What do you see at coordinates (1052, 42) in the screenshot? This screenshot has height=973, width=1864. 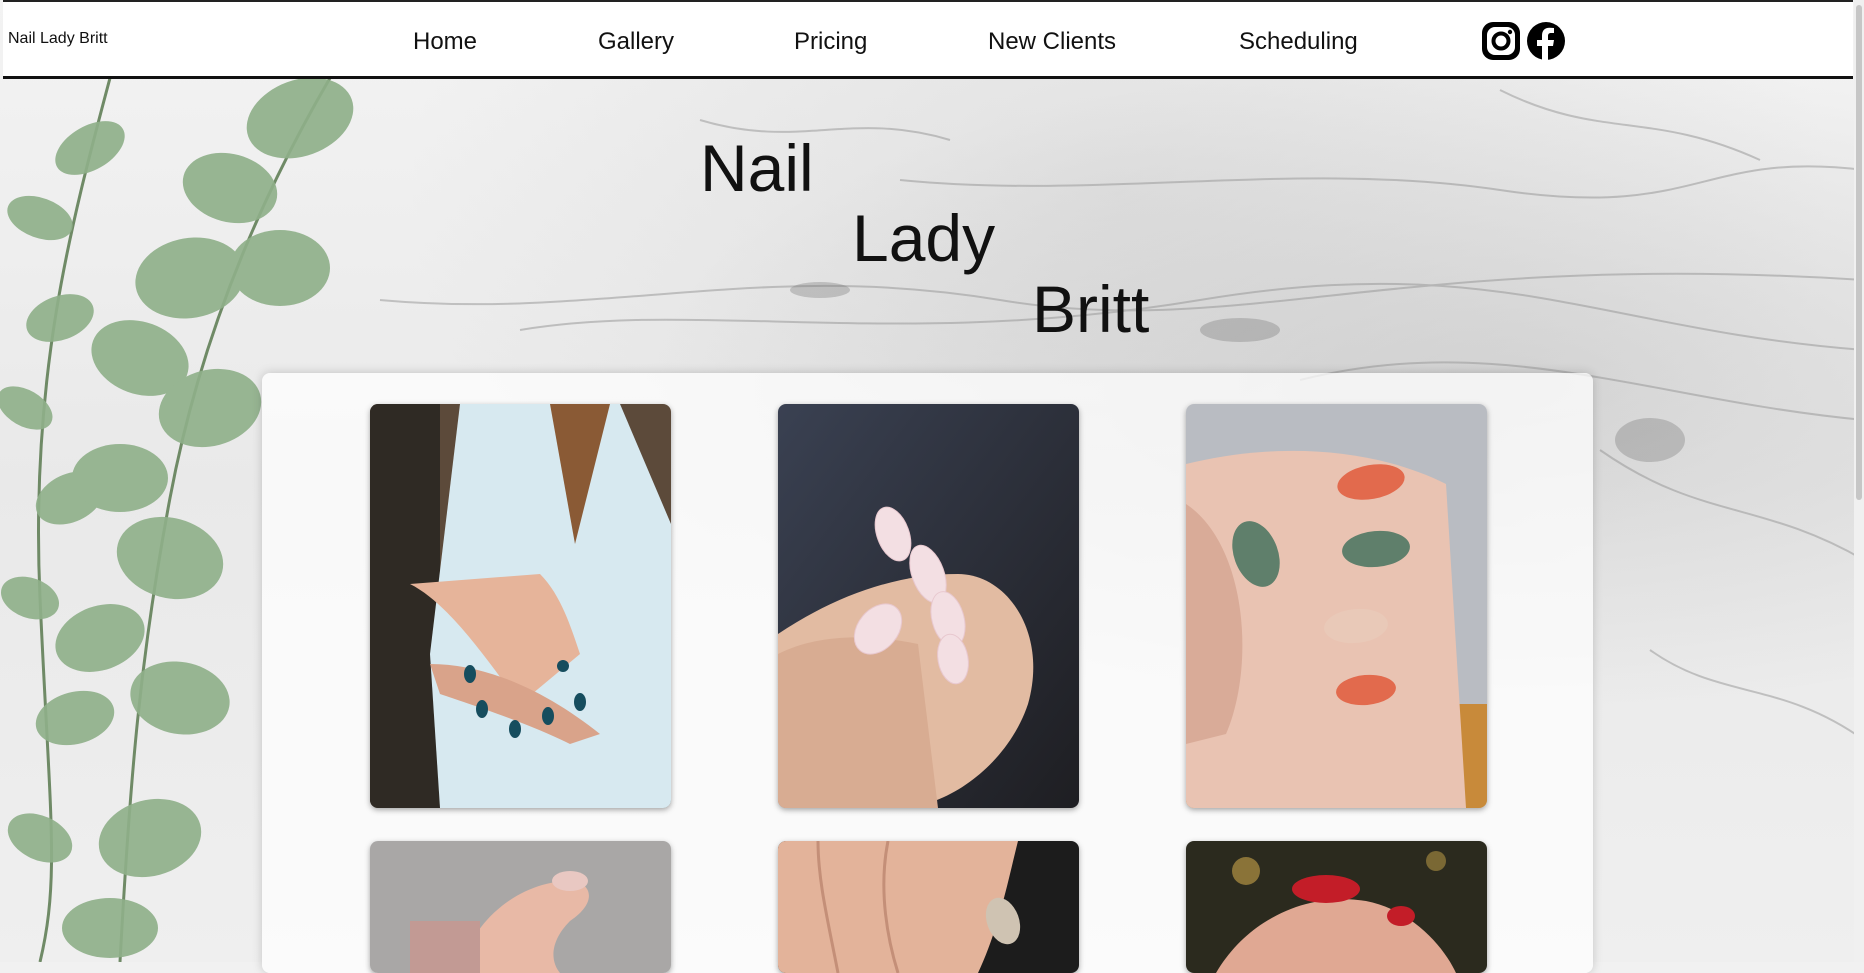 I see `nav-new-clients: New Clients` at bounding box center [1052, 42].